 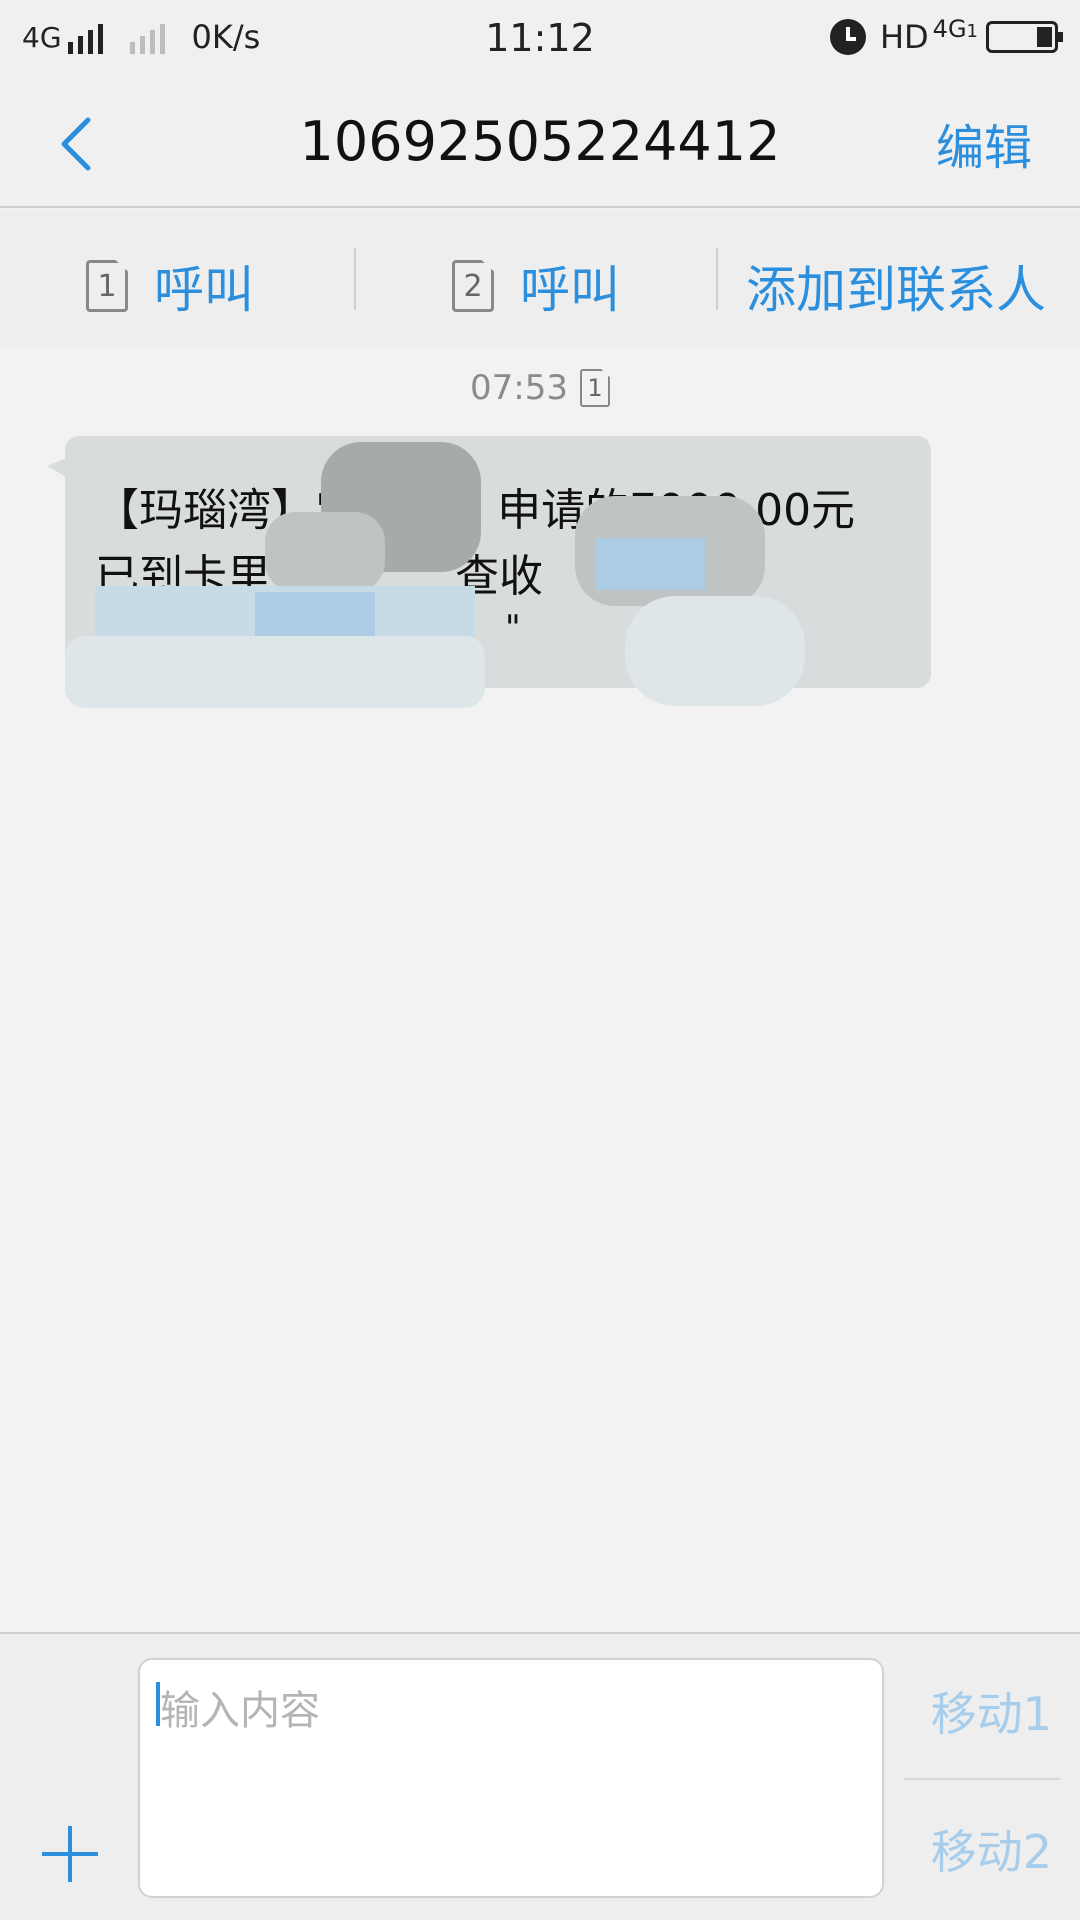 I want to click on message-input-placeholder: 输入内容, so click(x=240, y=1711).